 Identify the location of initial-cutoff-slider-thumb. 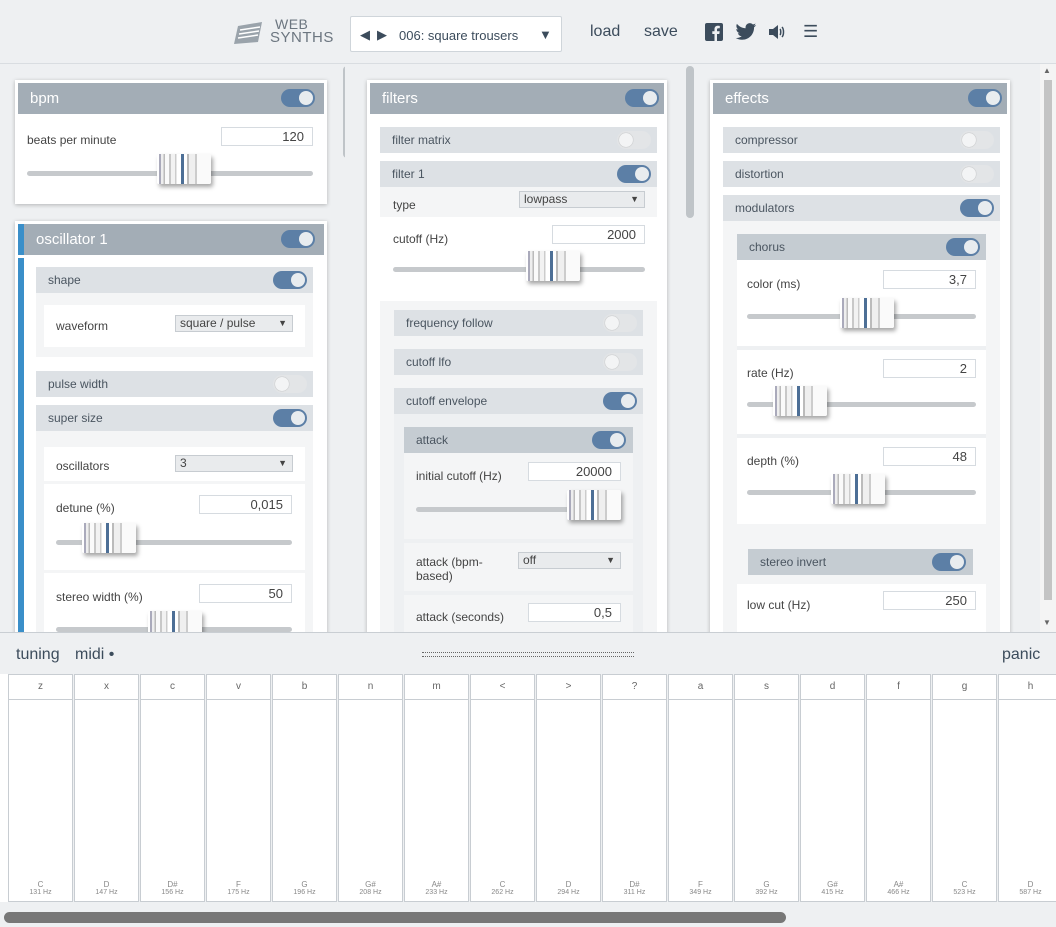
(594, 505).